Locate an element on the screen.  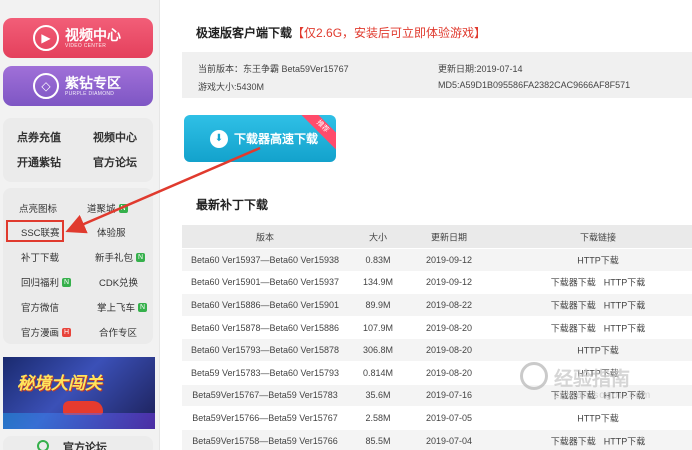
link-newbie-gift: 新手礼包 N is located at coordinates (120, 257).